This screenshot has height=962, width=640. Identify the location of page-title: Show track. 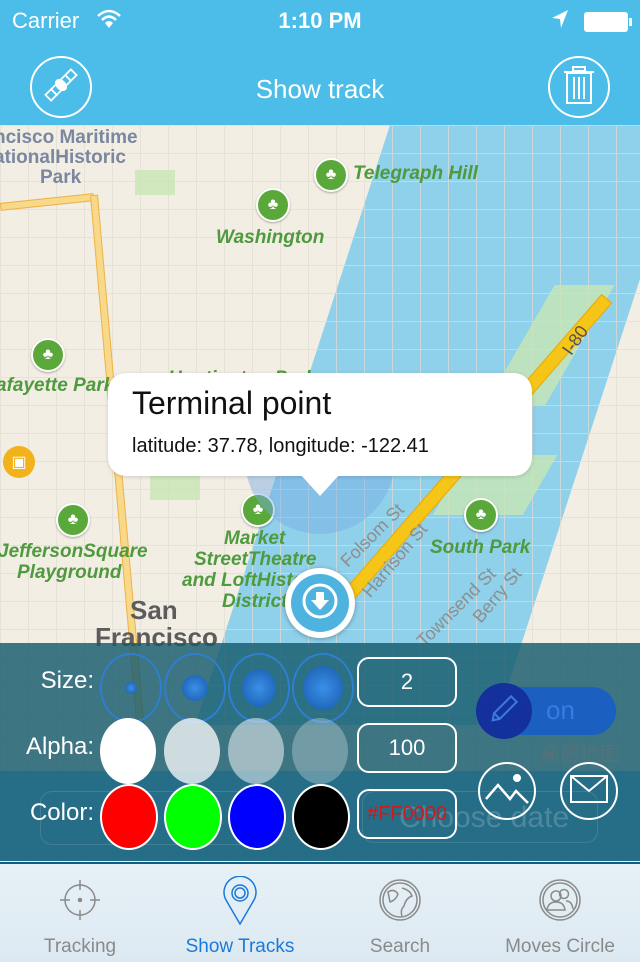
(320, 89).